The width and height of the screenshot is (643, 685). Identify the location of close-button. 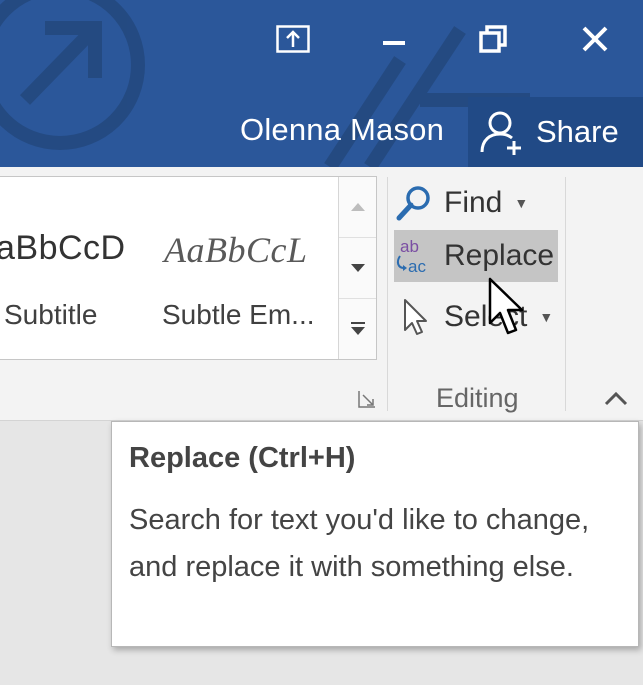
(595, 39).